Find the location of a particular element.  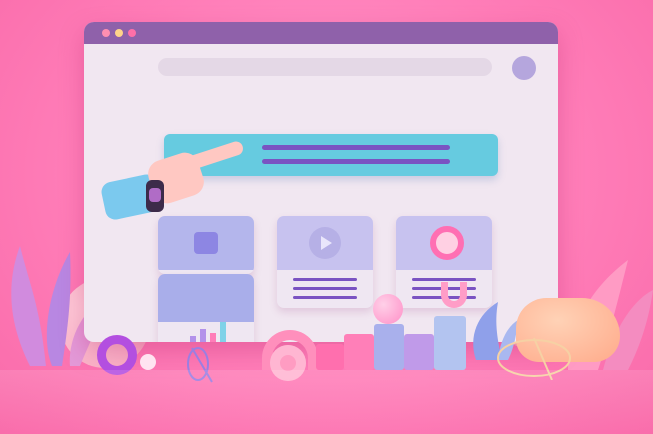

play-triangle-icon is located at coordinates (326, 243).